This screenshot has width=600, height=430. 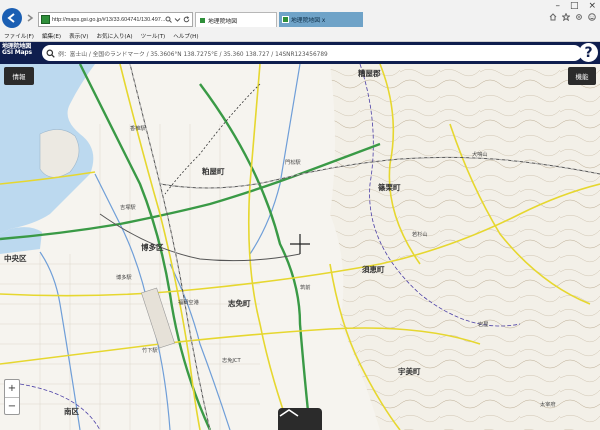 I want to click on menu-edit: 編集(E), so click(x=51, y=36).